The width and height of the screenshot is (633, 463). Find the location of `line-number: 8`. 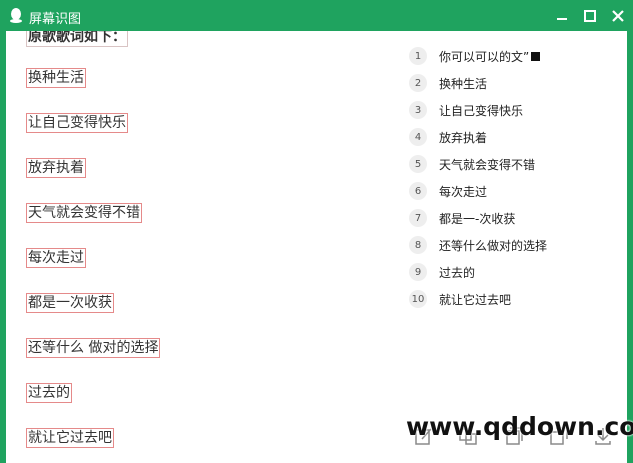

line-number: 8 is located at coordinates (418, 245).